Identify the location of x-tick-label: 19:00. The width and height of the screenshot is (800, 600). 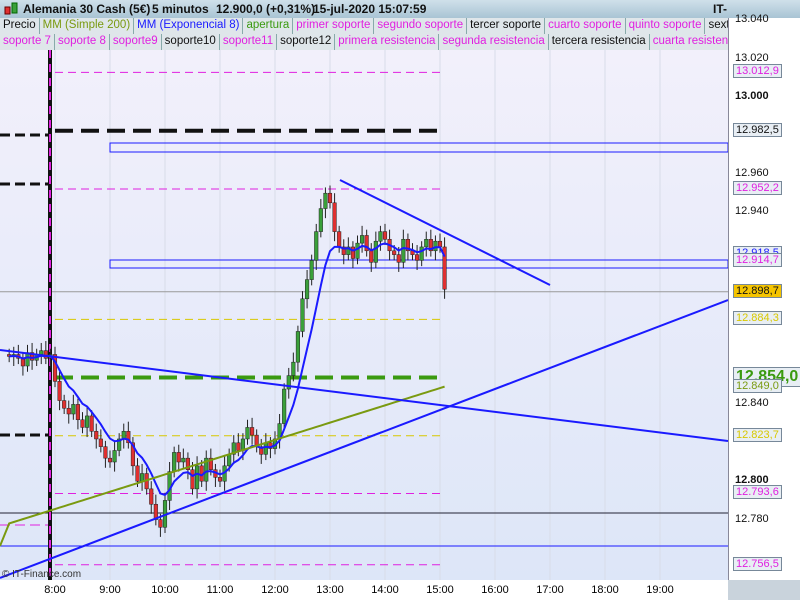
(660, 590).